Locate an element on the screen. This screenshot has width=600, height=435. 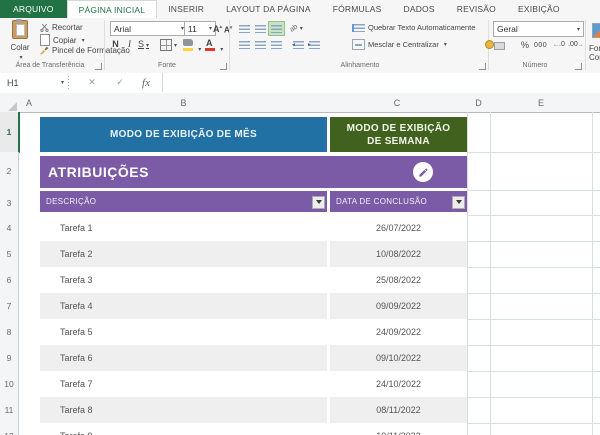
table-row: Tarefa 5 24/09/2022 is located at coordinates (300, 332).